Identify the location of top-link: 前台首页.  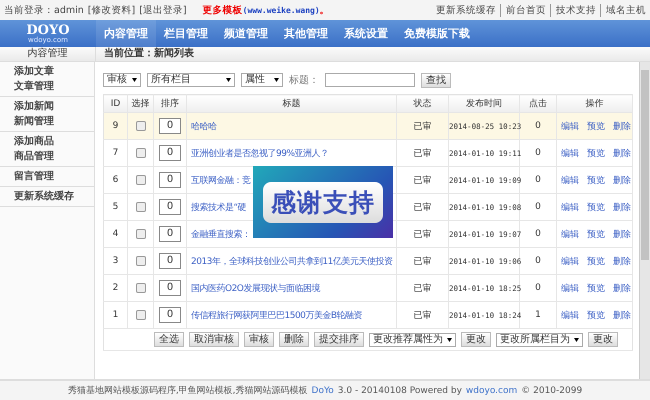
(523, 10).